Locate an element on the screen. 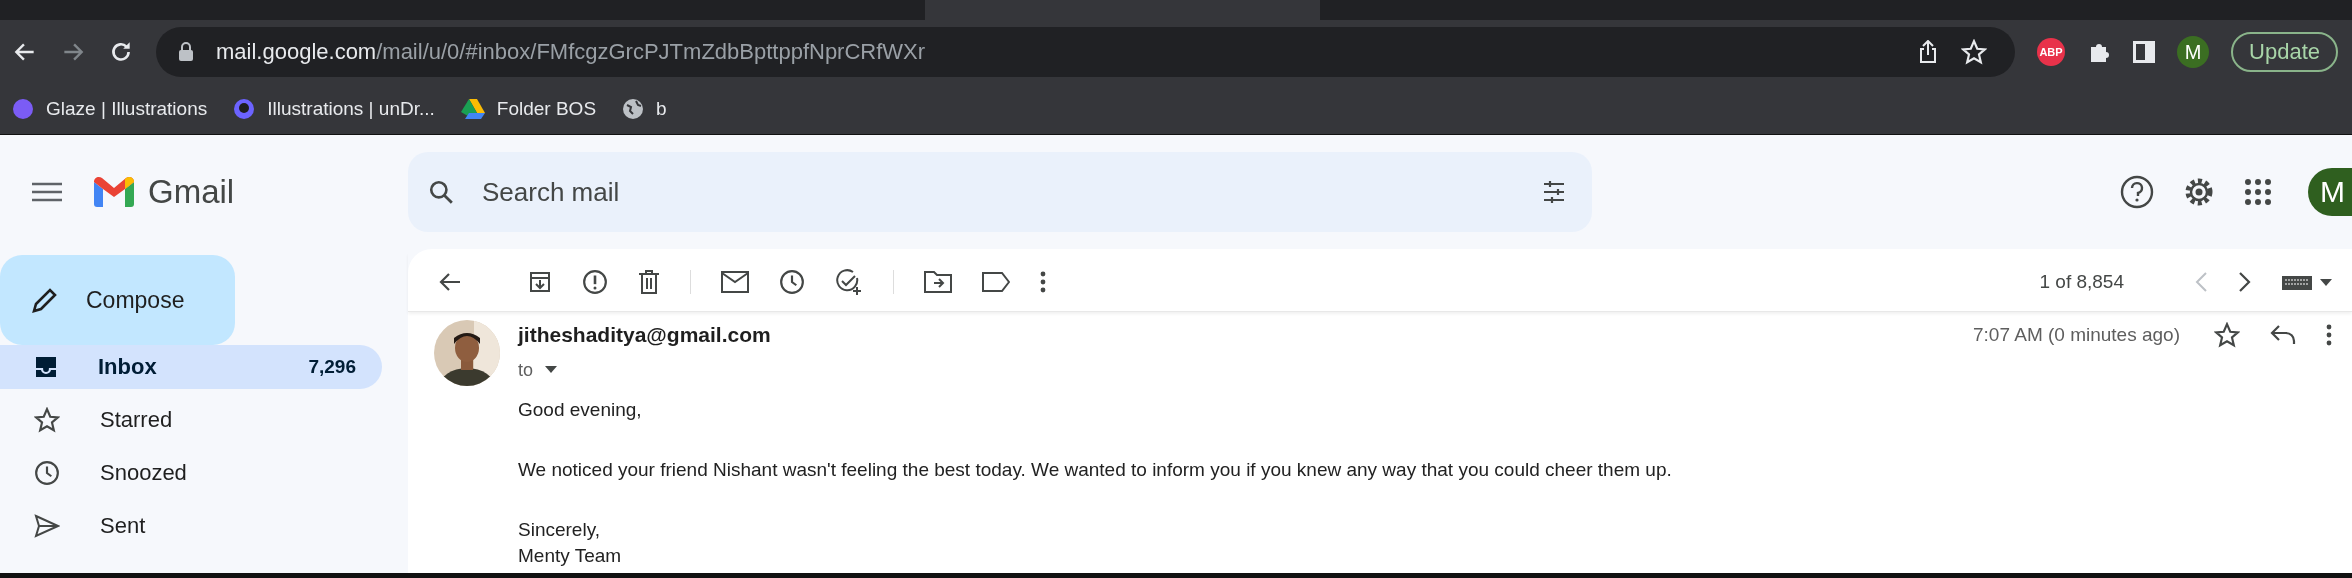  address-bar: mail.google.com/mail/u/0/#inbox/FMfcgzGrcPJTmZdbBpttppfNprCRfWXr is located at coordinates (1086, 52).